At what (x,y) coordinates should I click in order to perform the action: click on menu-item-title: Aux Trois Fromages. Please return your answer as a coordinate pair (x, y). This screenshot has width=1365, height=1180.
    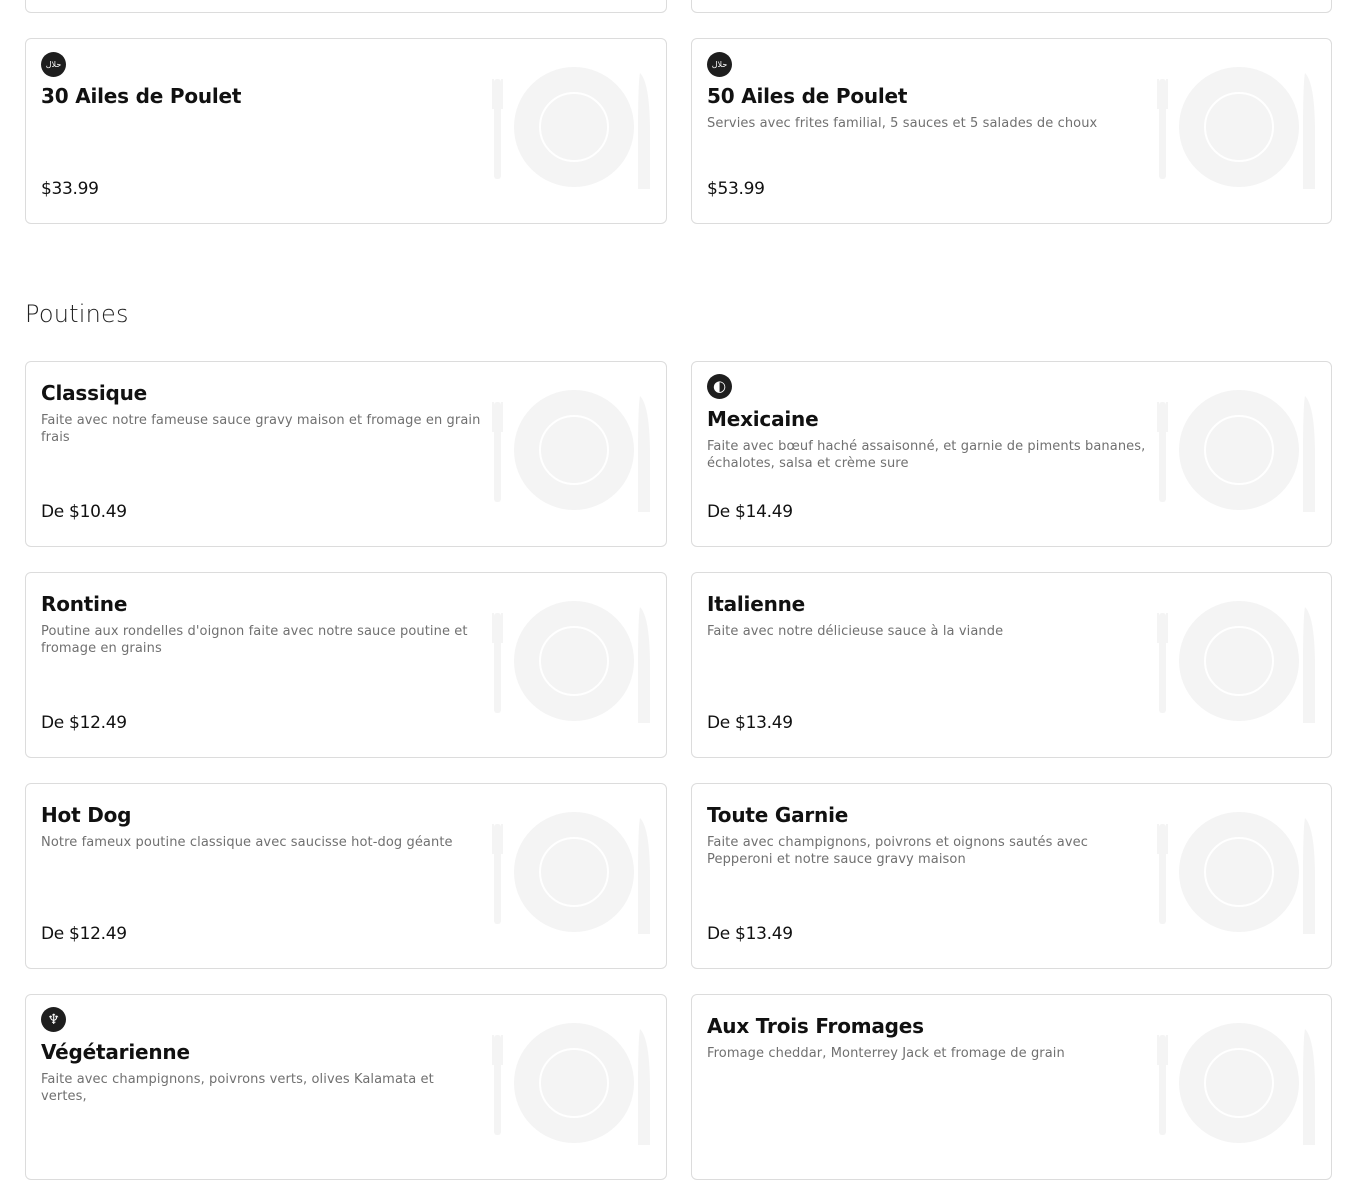
    Looking at the image, I should click on (815, 1026).